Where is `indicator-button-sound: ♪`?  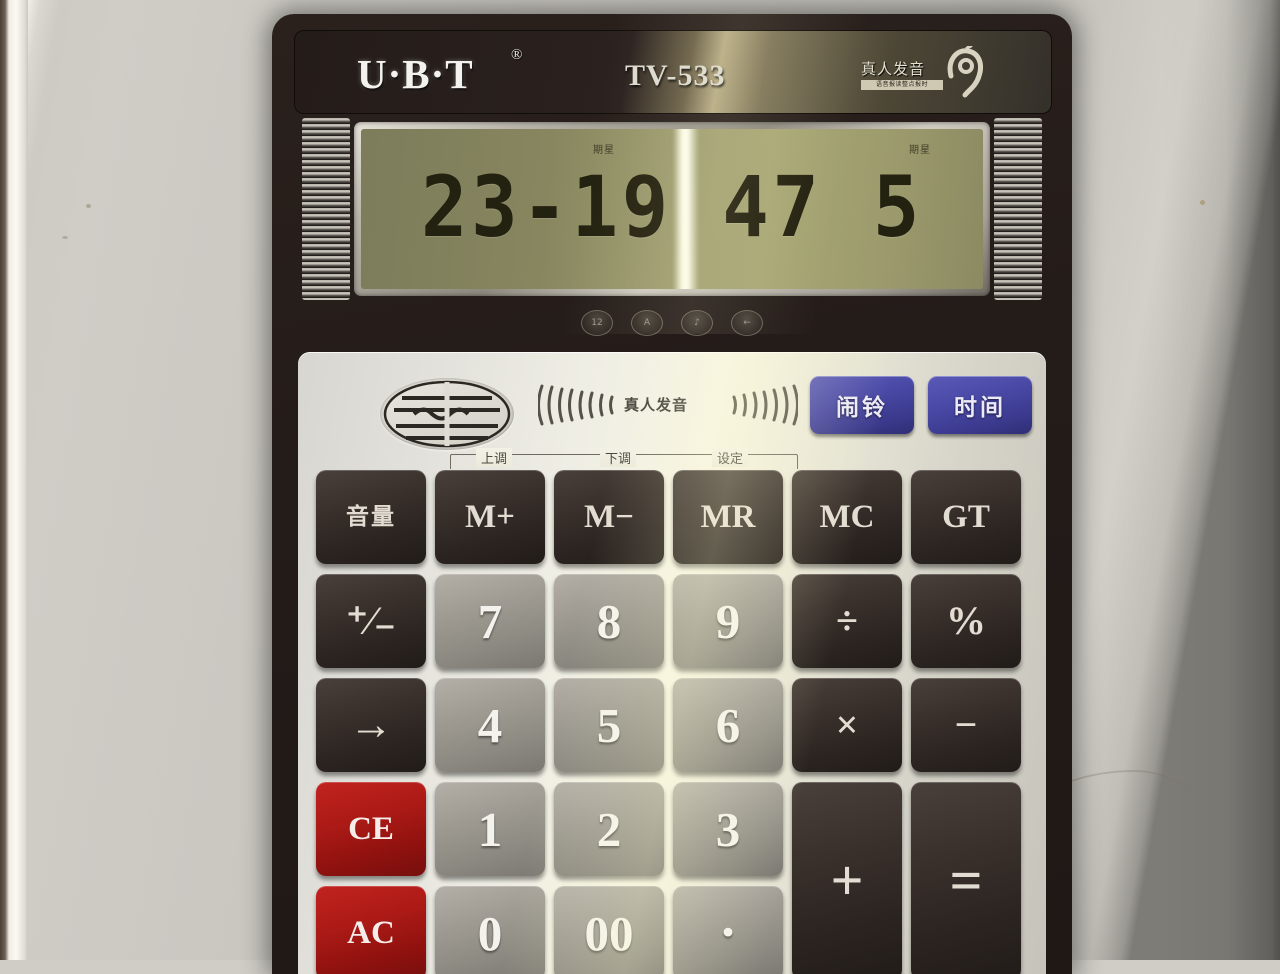 indicator-button-sound: ♪ is located at coordinates (697, 323).